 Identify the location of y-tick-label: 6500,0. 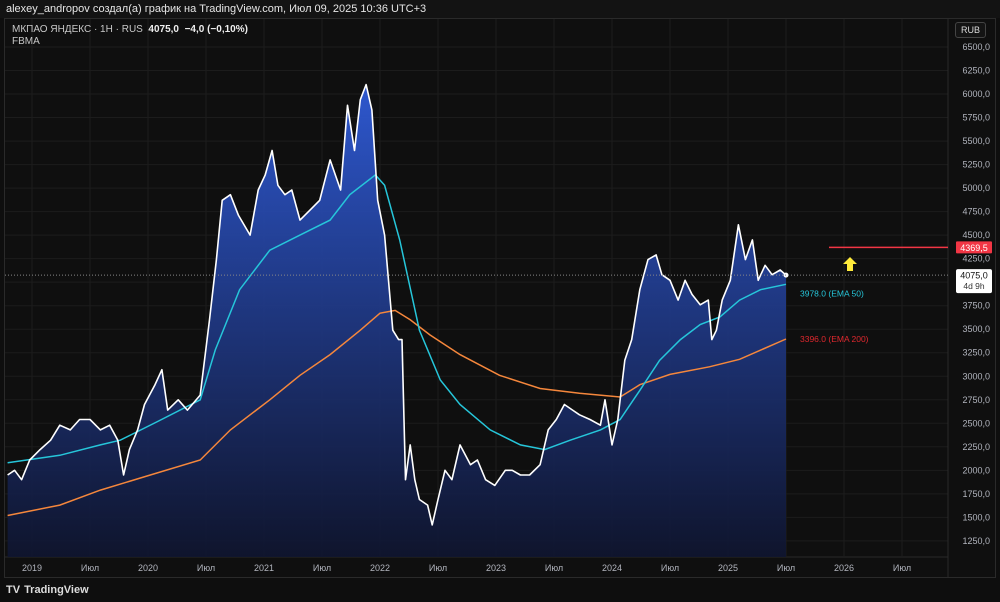
(976, 47).